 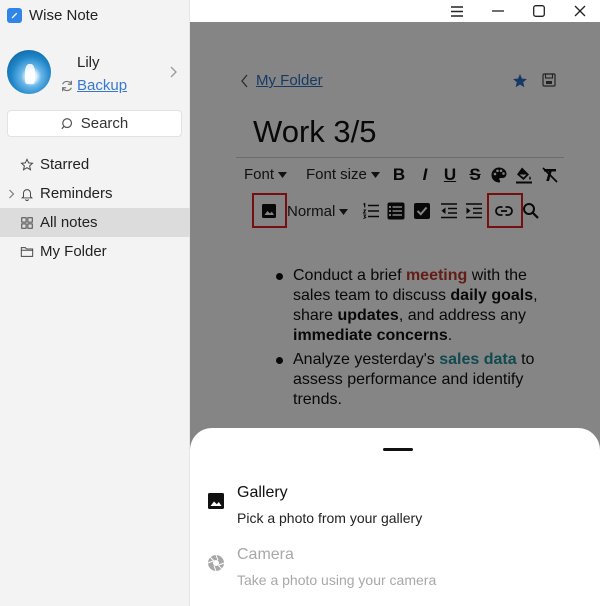 I want to click on maximize-icon, so click(x=538, y=11).